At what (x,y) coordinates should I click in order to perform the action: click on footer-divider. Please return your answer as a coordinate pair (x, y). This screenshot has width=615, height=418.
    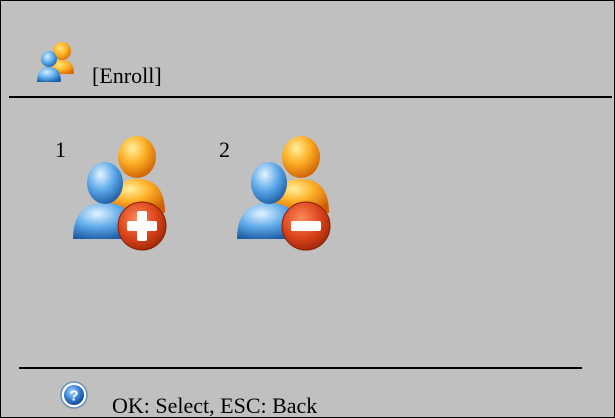
    Looking at the image, I should click on (300, 368).